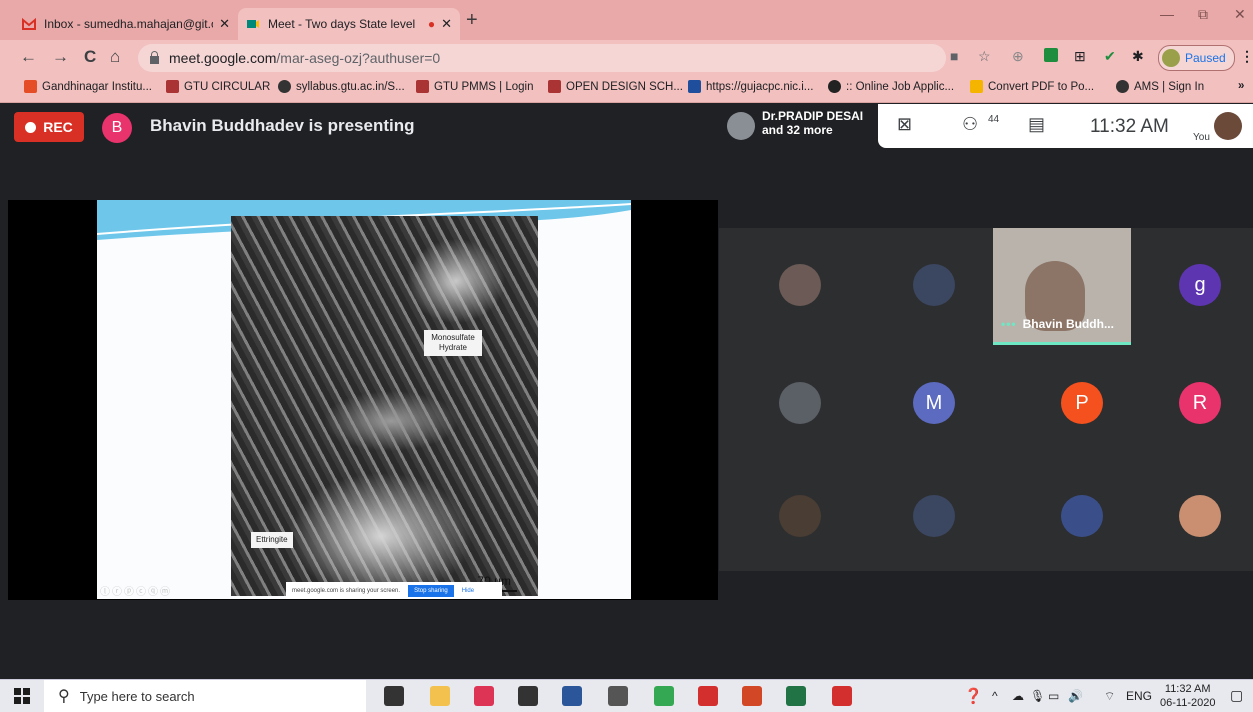 The width and height of the screenshot is (1253, 712). What do you see at coordinates (90, 57) in the screenshot?
I see `reload-button: C` at bounding box center [90, 57].